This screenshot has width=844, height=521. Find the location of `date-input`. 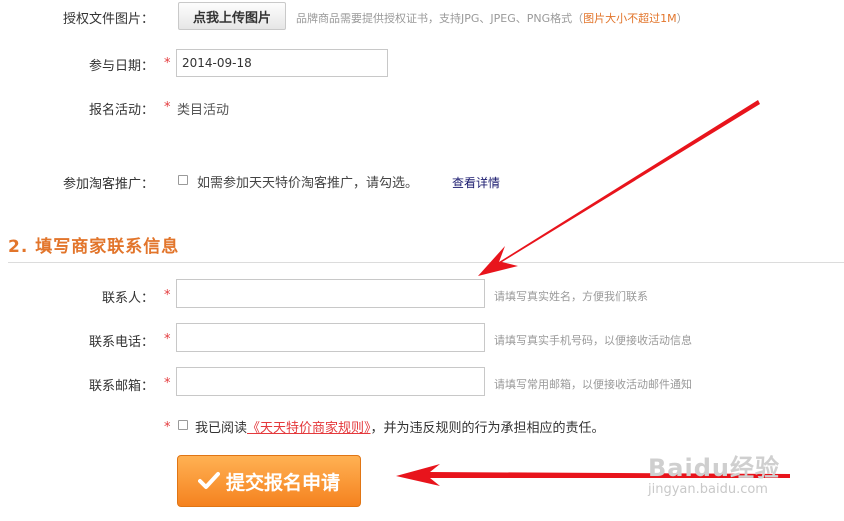

date-input is located at coordinates (282, 63).